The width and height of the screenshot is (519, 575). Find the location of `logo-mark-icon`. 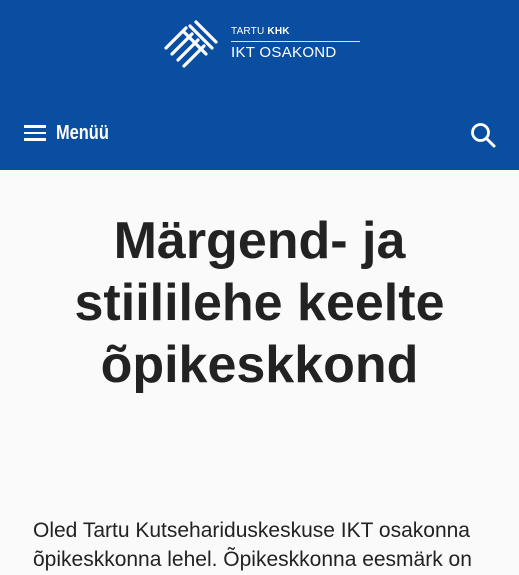

logo-mark-icon is located at coordinates (191, 44).